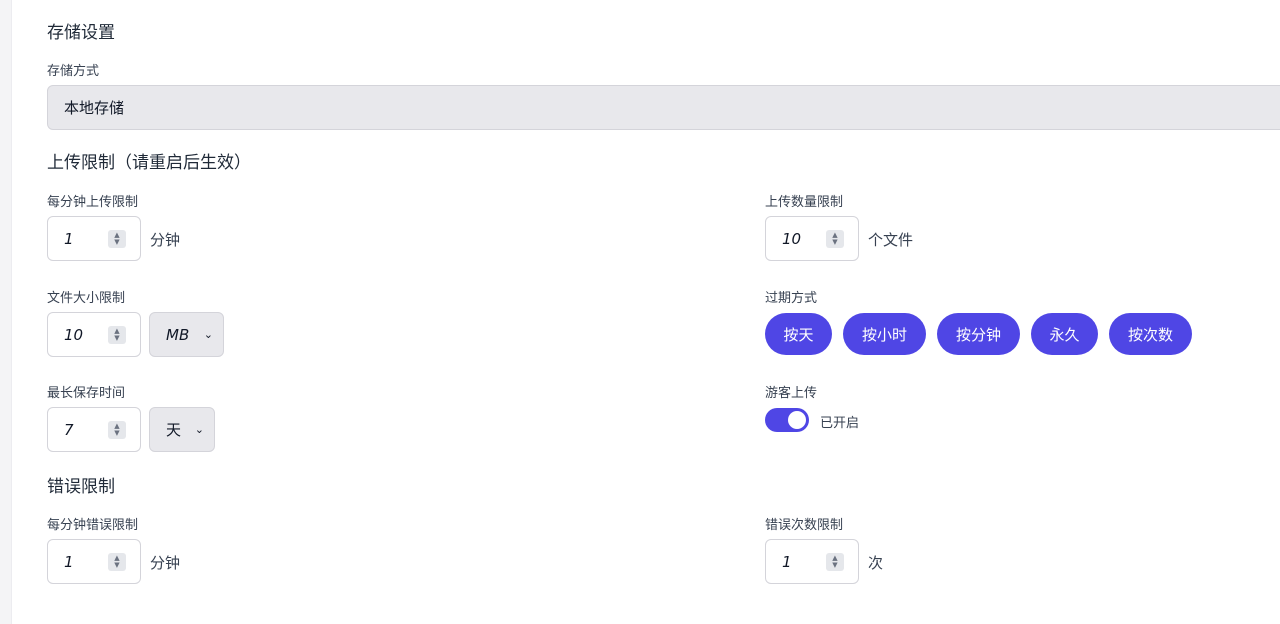 The height and width of the screenshot is (624, 1280). Describe the element at coordinates (81, 33) in the screenshot. I see `storage-section-title: 存储设置` at that location.